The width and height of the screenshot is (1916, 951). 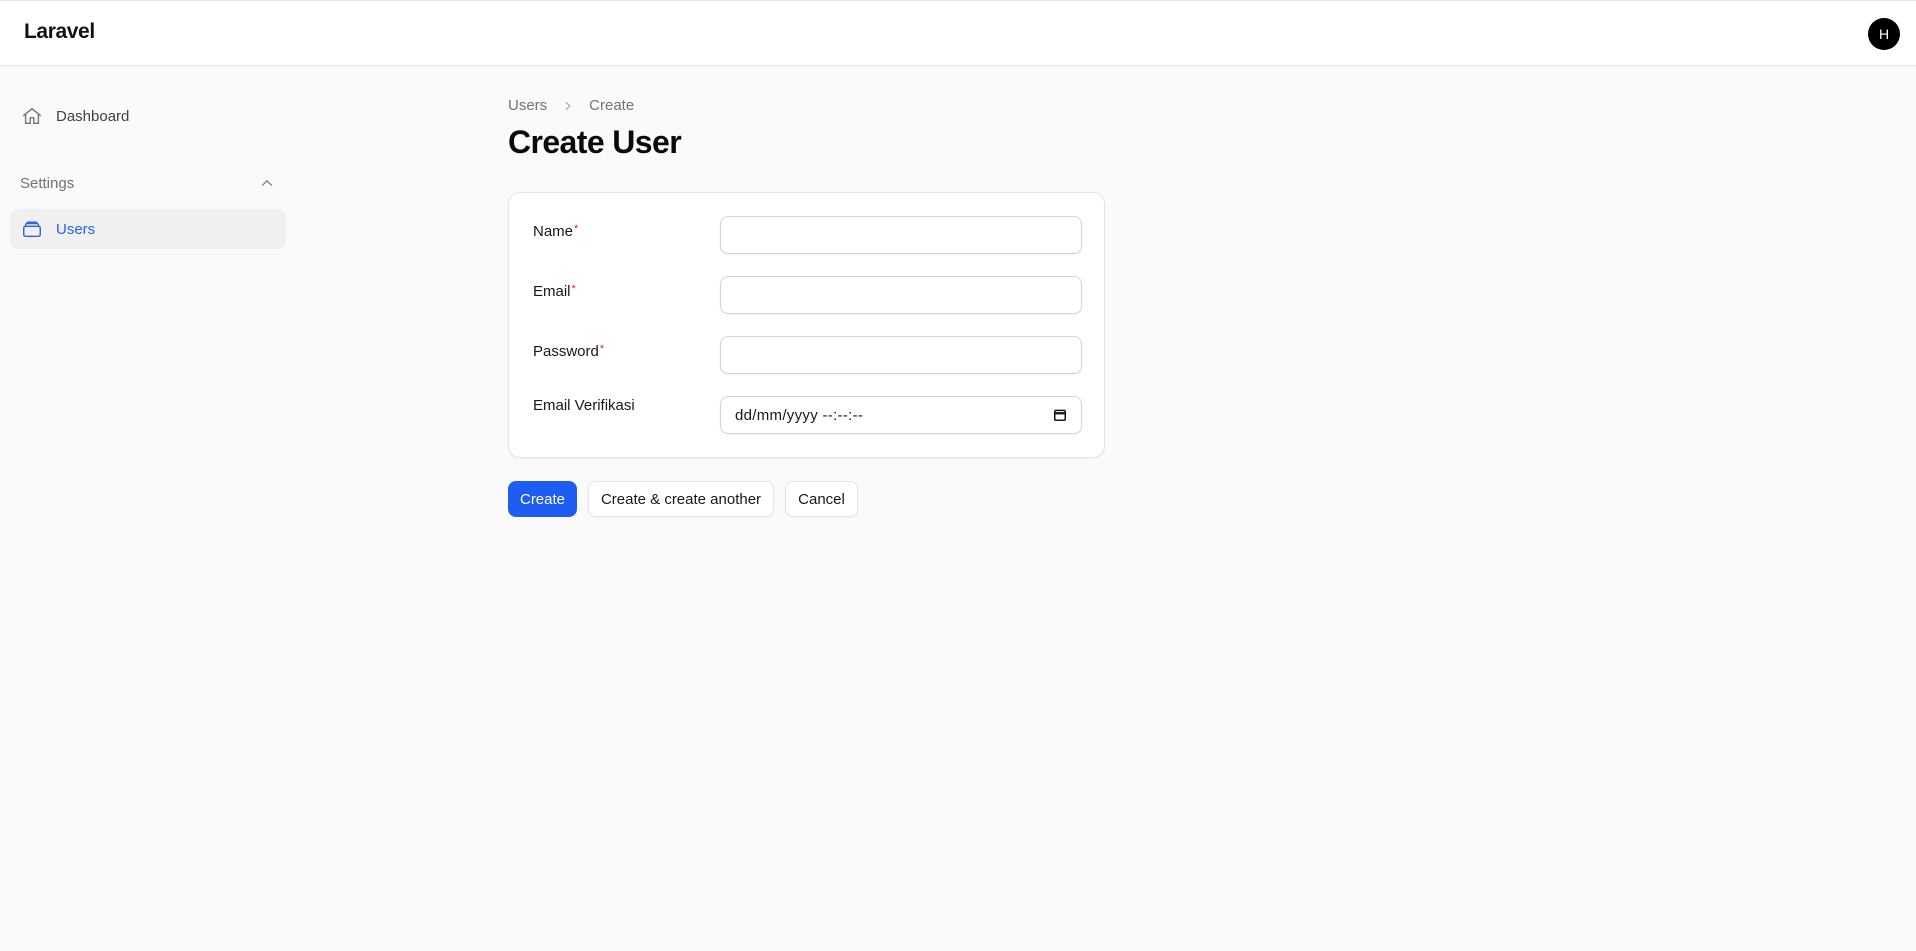 I want to click on password-input, so click(x=901, y=355).